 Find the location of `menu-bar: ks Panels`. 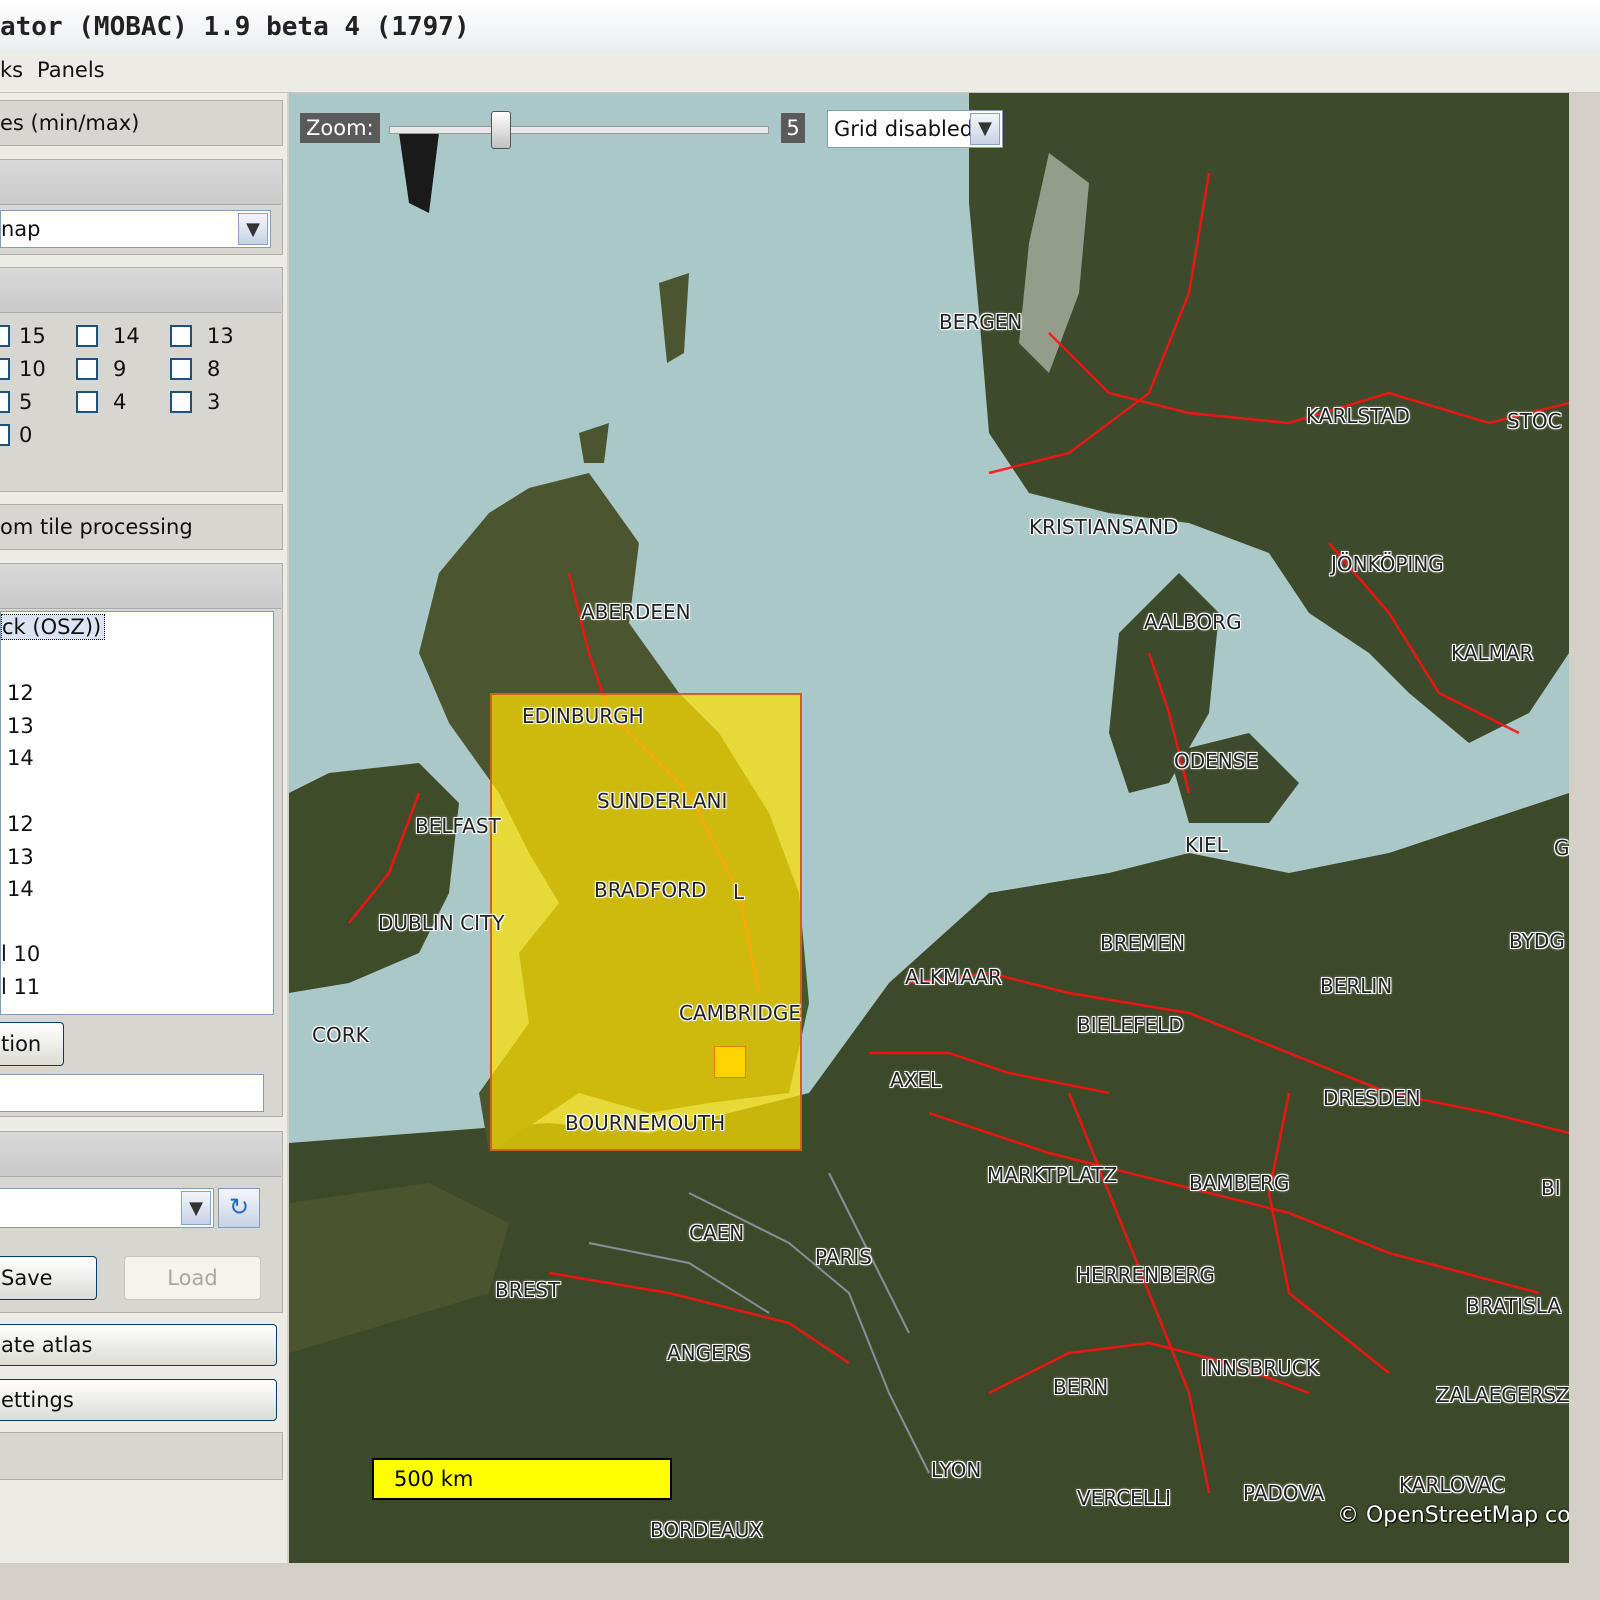

menu-bar: ks Panels is located at coordinates (800, 71).